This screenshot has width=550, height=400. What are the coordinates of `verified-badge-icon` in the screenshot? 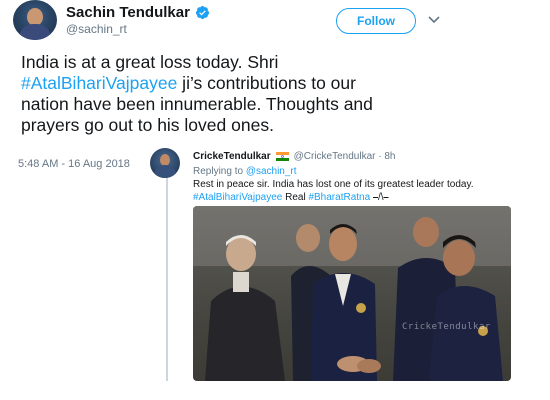 It's located at (202, 12).